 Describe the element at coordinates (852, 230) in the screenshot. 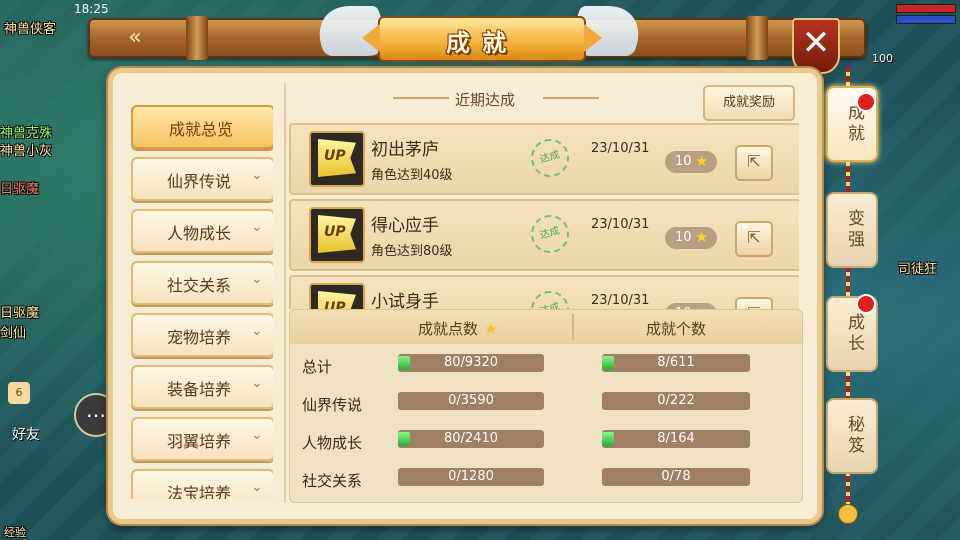

I see `tab-strengthen: 变强` at that location.